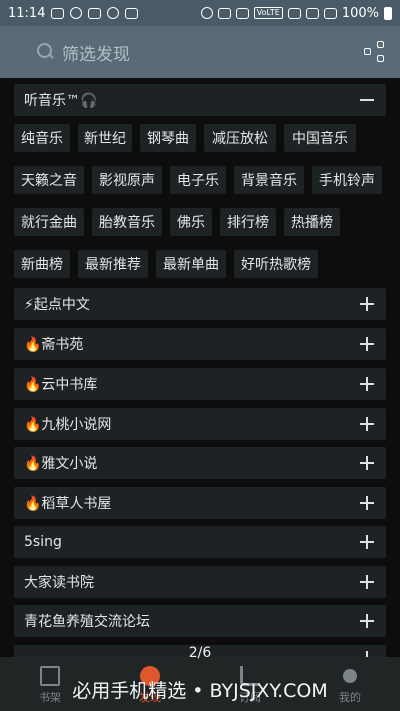 This screenshot has width=400, height=711. I want to click on group-title: 大家读书院, so click(59, 583).